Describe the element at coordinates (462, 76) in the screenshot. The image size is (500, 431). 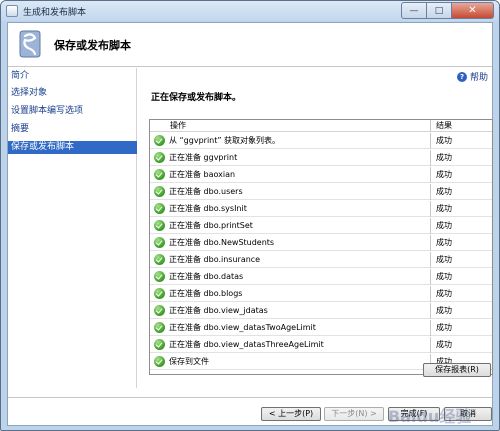
I see `help-icon: ?` at that location.